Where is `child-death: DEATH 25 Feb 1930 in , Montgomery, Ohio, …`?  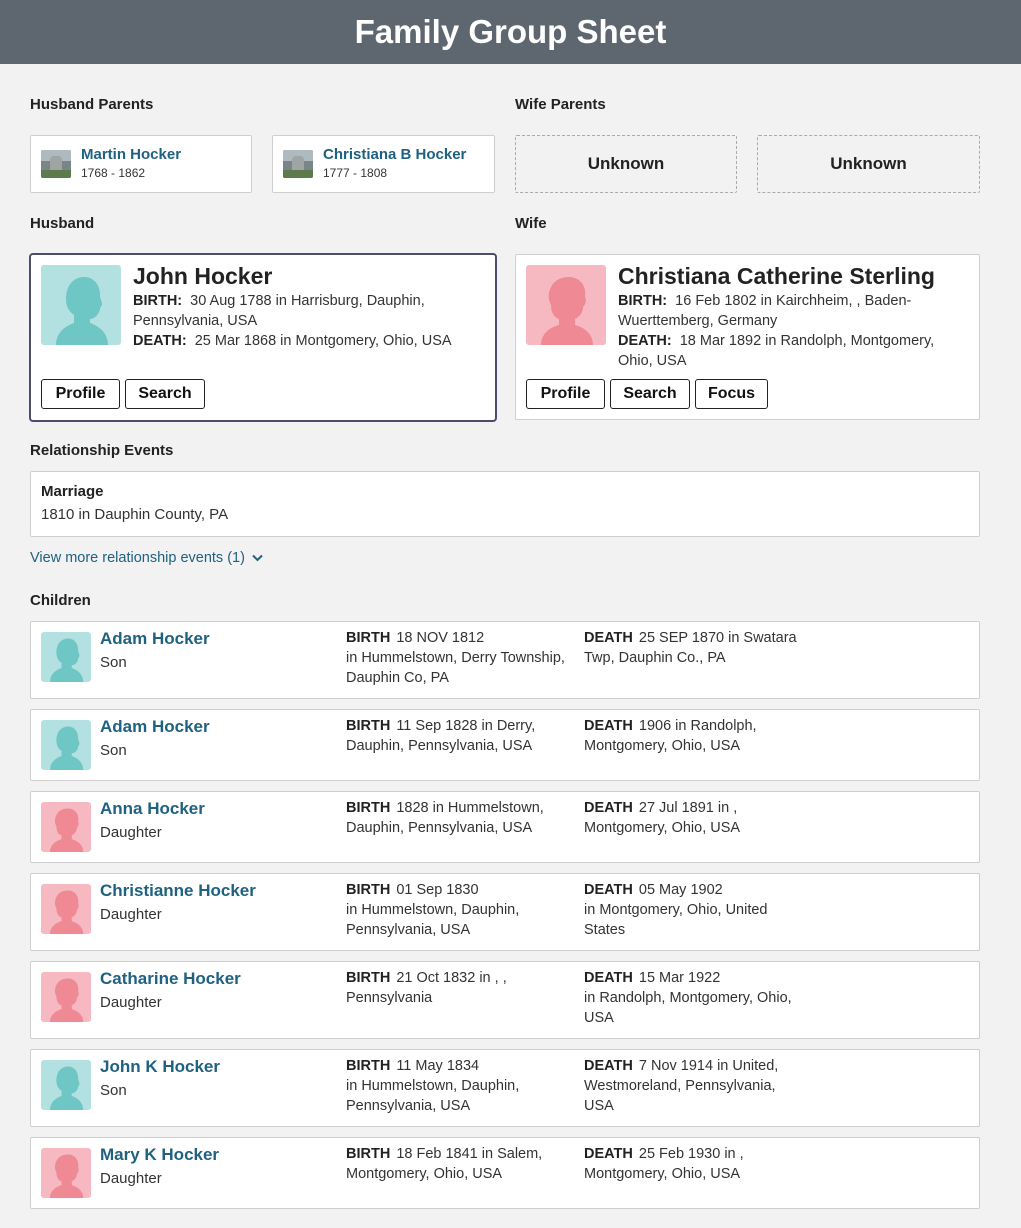 child-death: DEATH 25 Feb 1930 in , Montgomery, Ohio, … is located at coordinates (694, 1164).